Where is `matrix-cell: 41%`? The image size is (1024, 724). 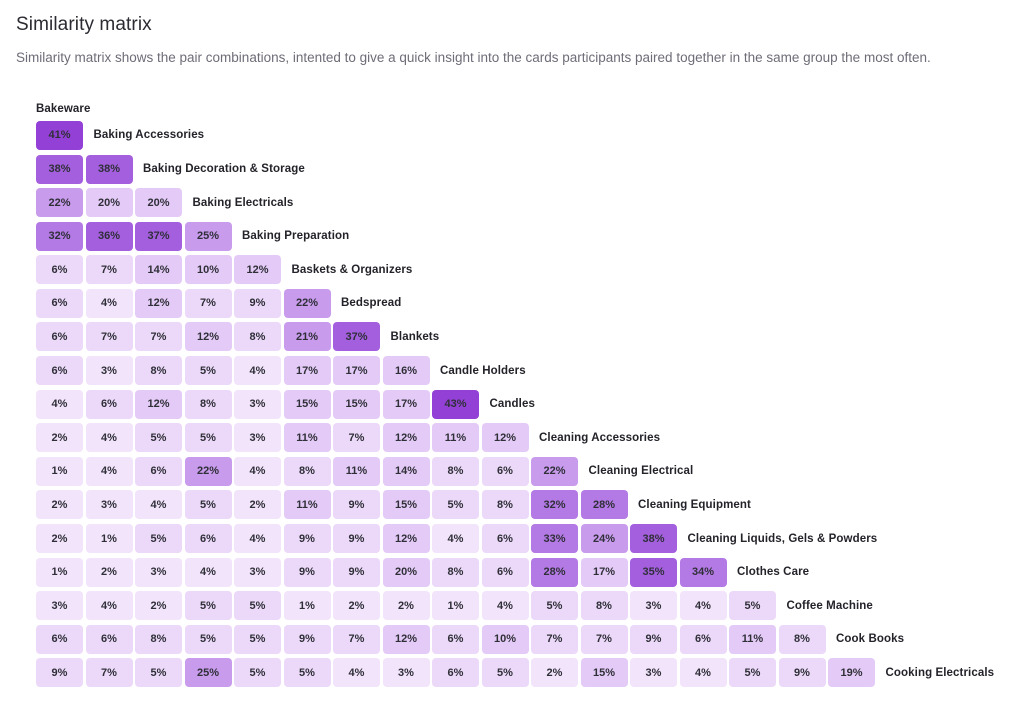 matrix-cell: 41% is located at coordinates (59, 135).